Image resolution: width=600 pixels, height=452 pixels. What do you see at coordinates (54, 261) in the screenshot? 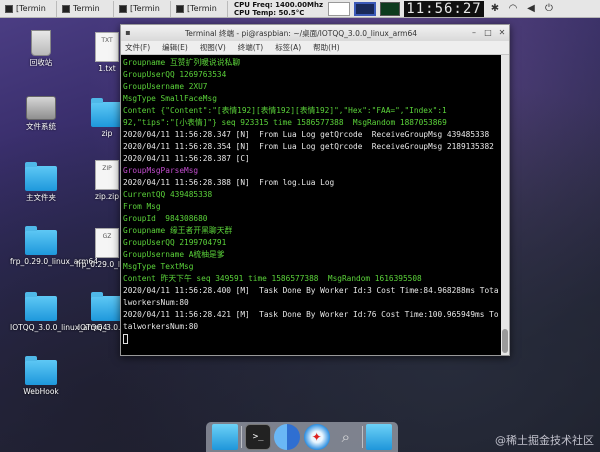
I see `desktop-icon-label: frp_0.29.0_linux_arm64` at bounding box center [54, 261].